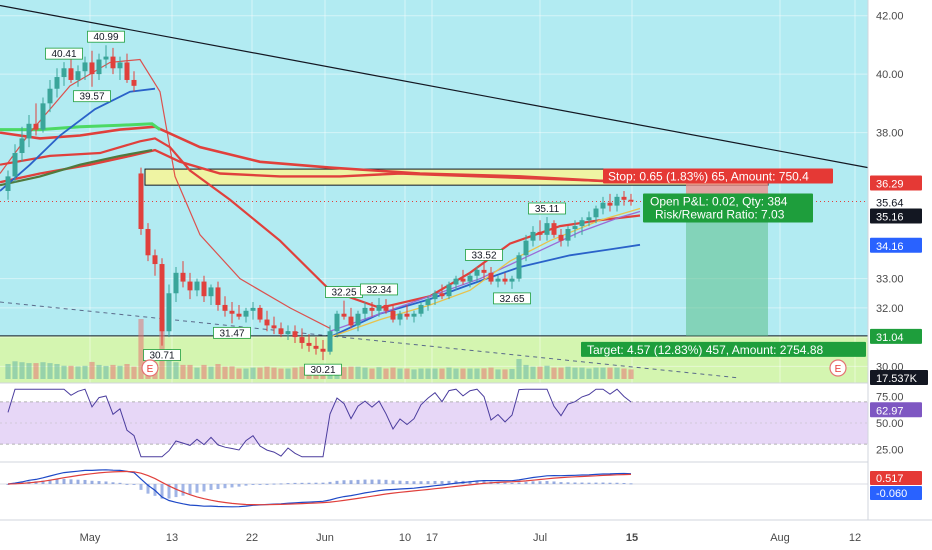  What do you see at coordinates (343, 293) in the screenshot?
I see `price-label: 32.25` at bounding box center [343, 293].